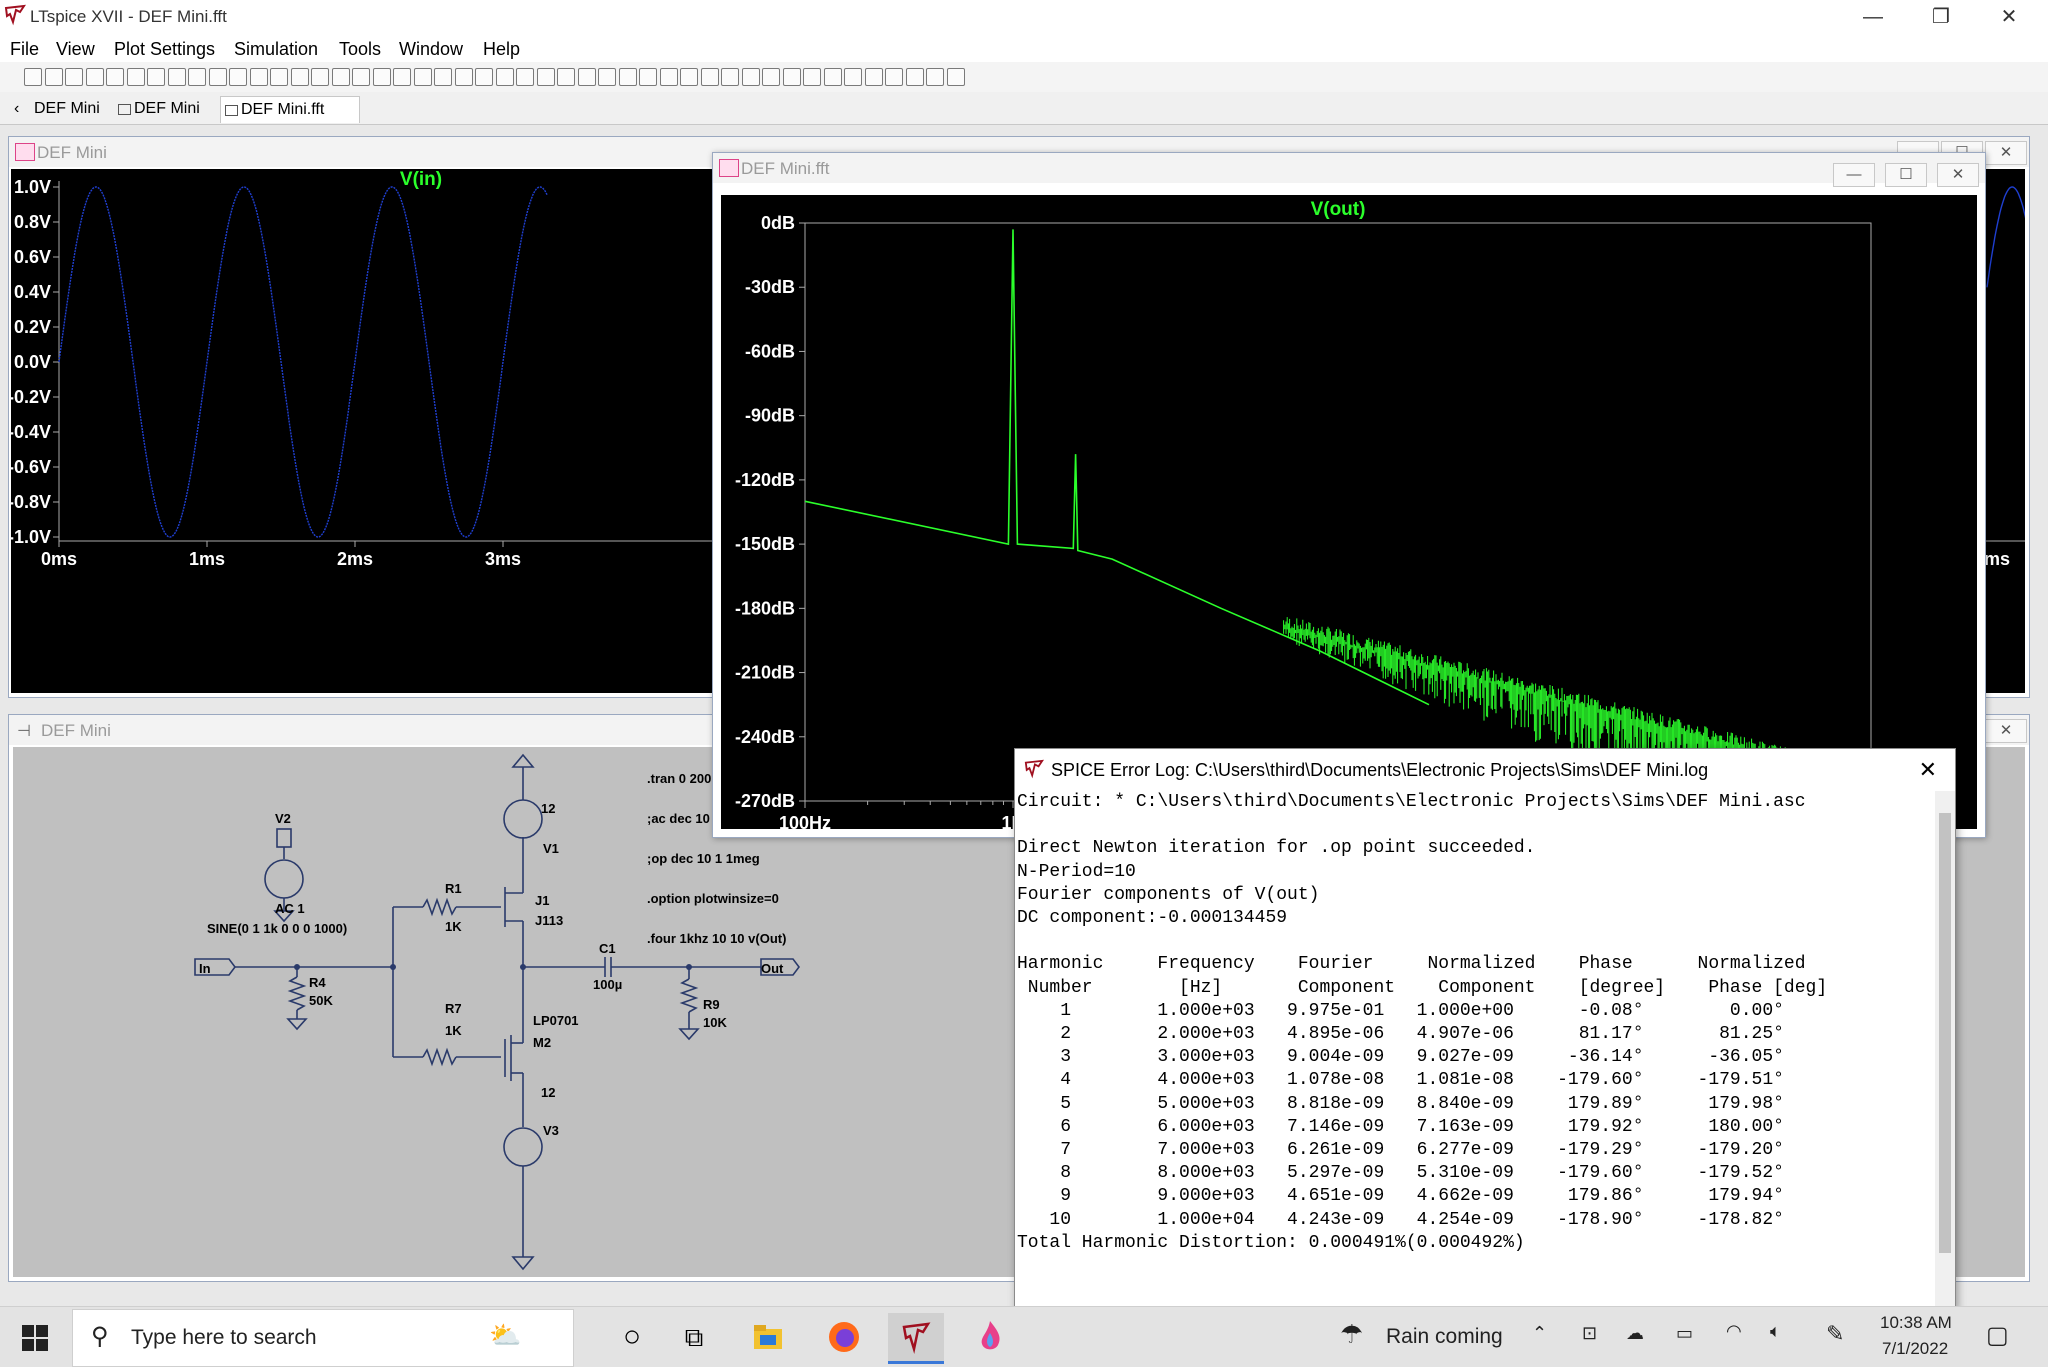 The image size is (2048, 1367). What do you see at coordinates (1835, 1334) in the screenshot?
I see `pen-icon: ✎` at bounding box center [1835, 1334].